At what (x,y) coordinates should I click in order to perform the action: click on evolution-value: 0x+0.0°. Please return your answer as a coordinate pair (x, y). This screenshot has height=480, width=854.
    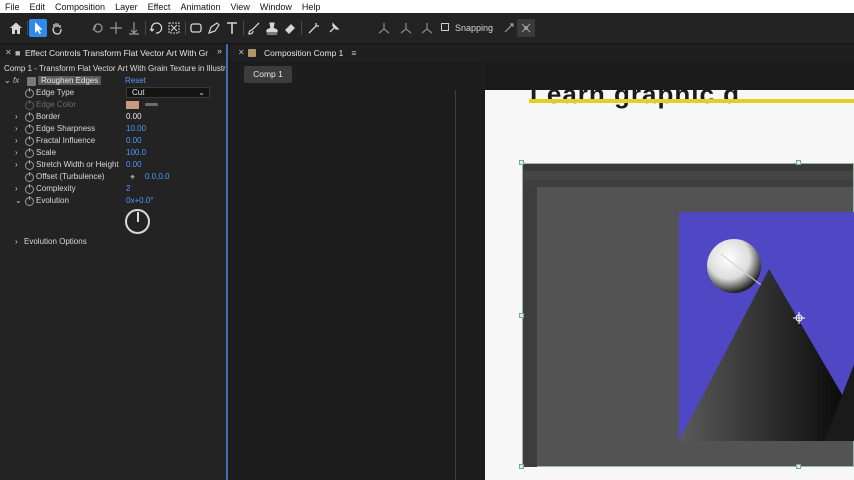
    Looking at the image, I should click on (139, 200).